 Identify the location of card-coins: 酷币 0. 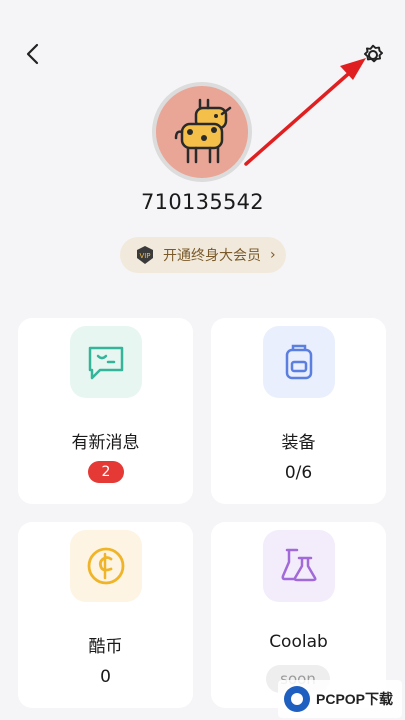
(105, 615).